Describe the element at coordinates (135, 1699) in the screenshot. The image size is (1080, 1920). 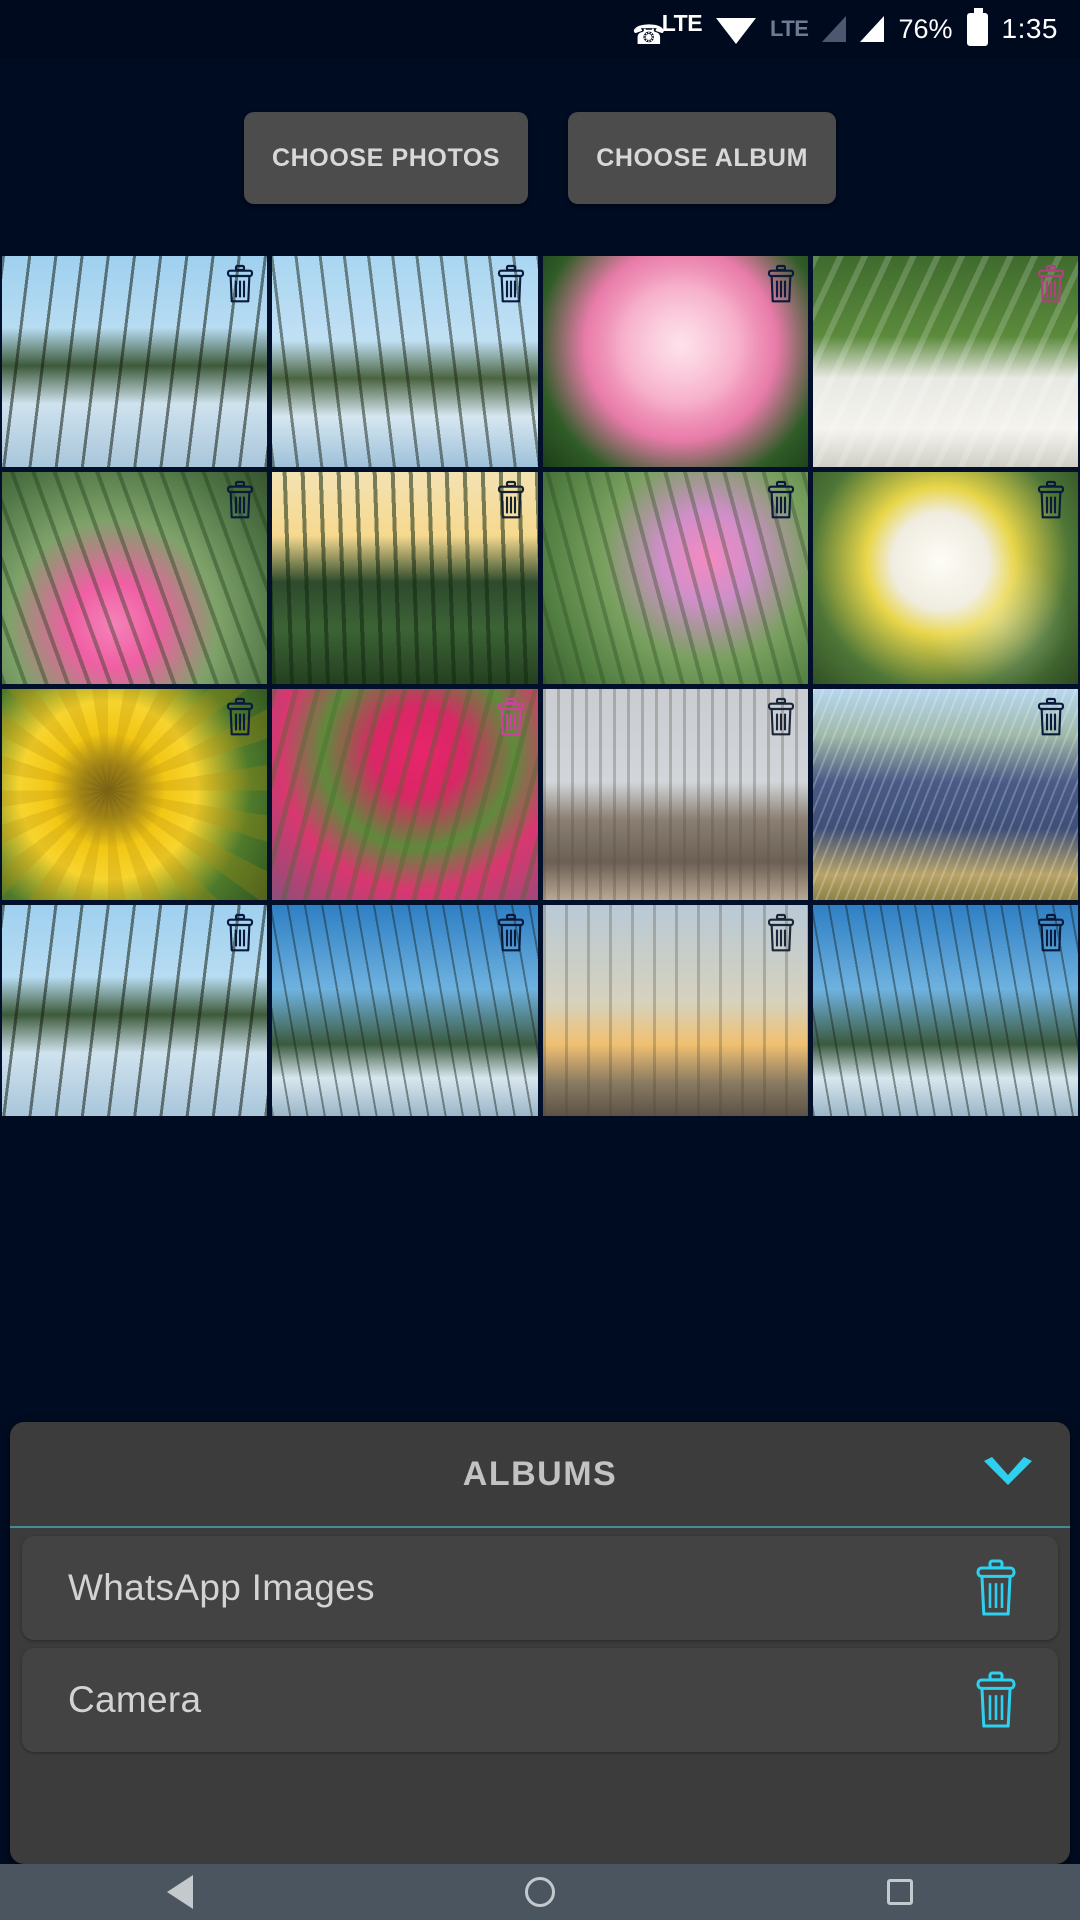
I see `album-name-label: Camera` at that location.